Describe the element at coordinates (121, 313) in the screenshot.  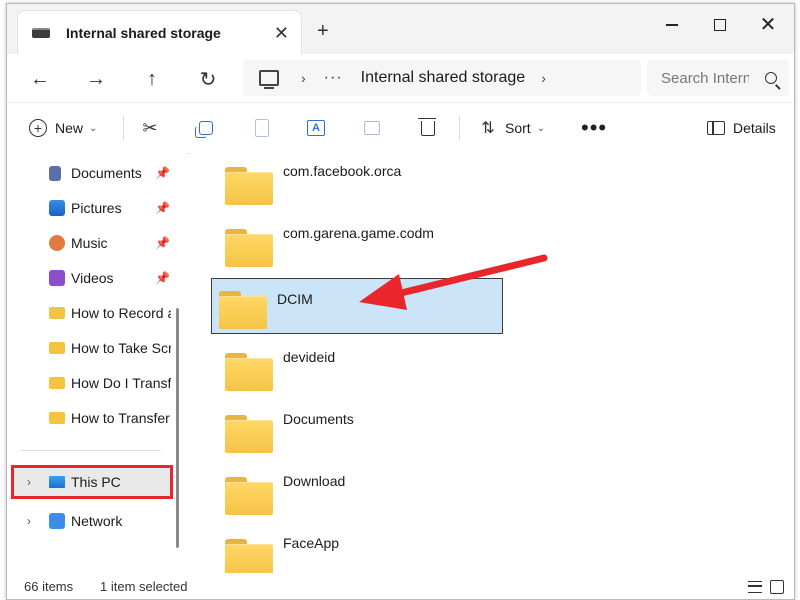
I see `sidebar-item-label: How to Record a` at that location.